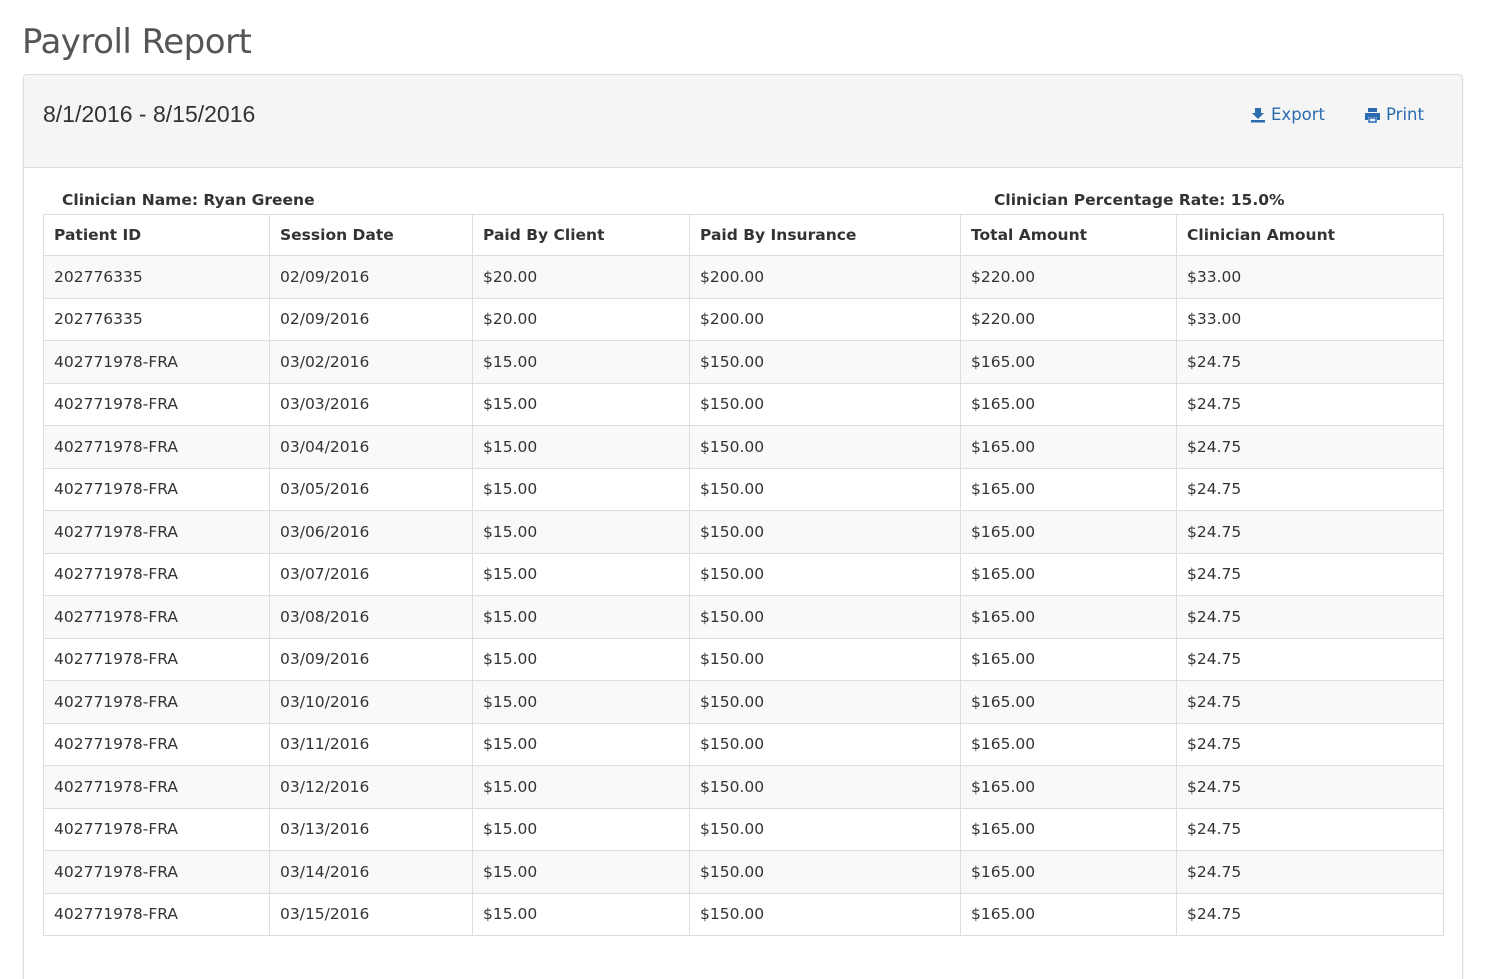 The image size is (1494, 979). What do you see at coordinates (371, 787) in the screenshot?
I see `session-date-cell: 03/12/2016` at bounding box center [371, 787].